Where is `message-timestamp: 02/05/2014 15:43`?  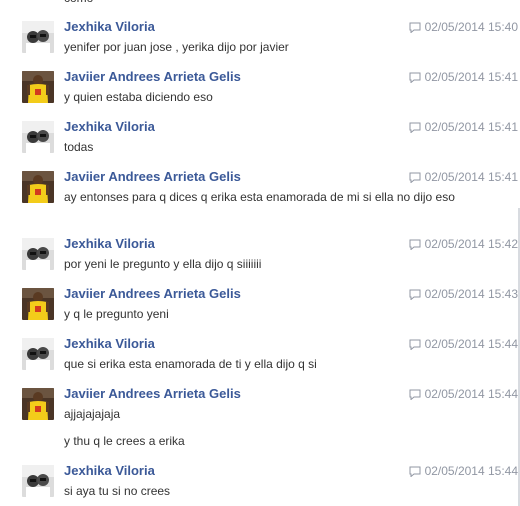 message-timestamp: 02/05/2014 15:43 is located at coordinates (463, 294).